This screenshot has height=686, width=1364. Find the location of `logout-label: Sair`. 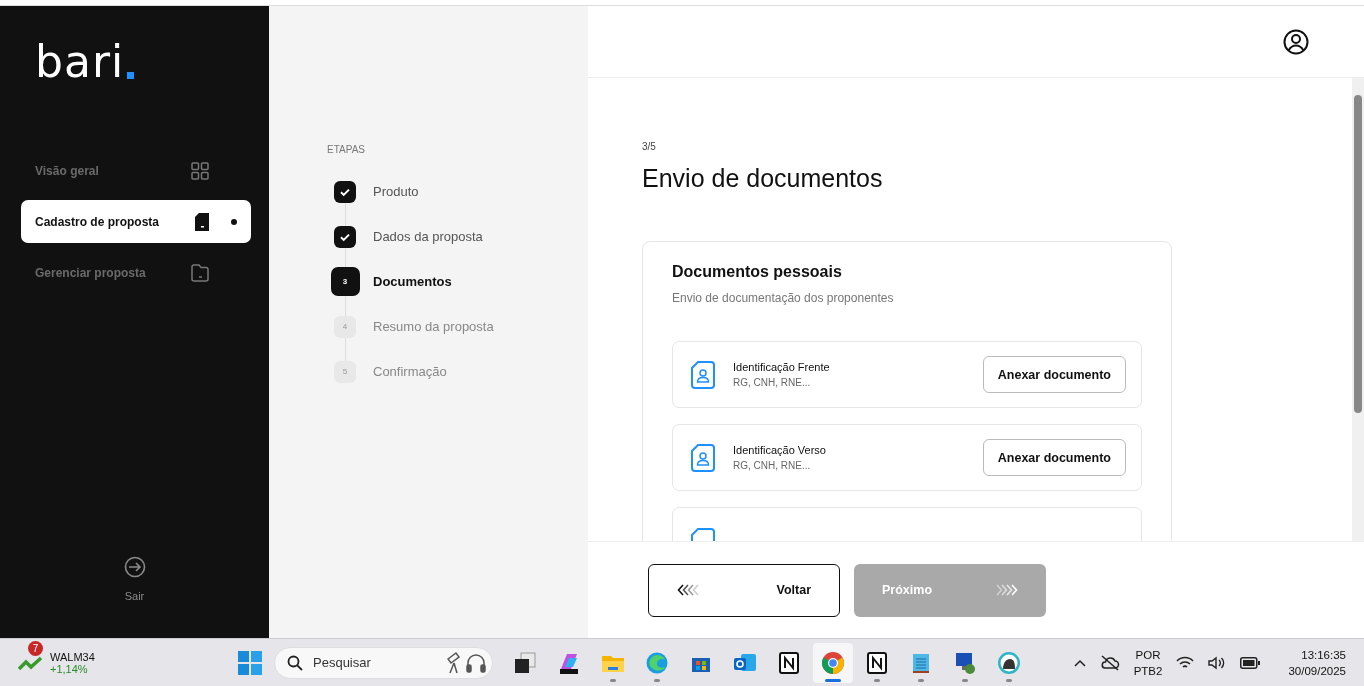

logout-label: Sair is located at coordinates (134, 596).